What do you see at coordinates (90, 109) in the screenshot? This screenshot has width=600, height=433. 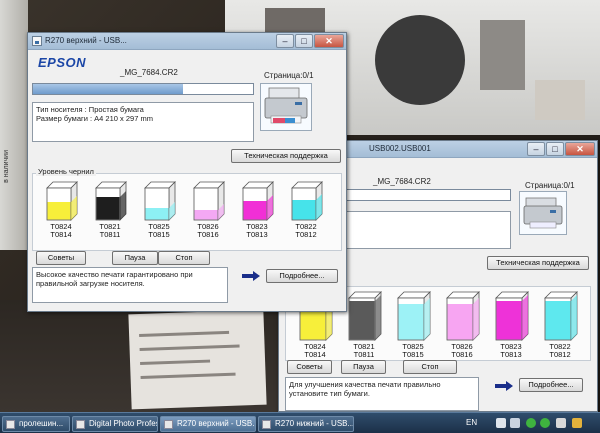 I see `media-type-text: Тип носителя : Простая бумага` at bounding box center [90, 109].